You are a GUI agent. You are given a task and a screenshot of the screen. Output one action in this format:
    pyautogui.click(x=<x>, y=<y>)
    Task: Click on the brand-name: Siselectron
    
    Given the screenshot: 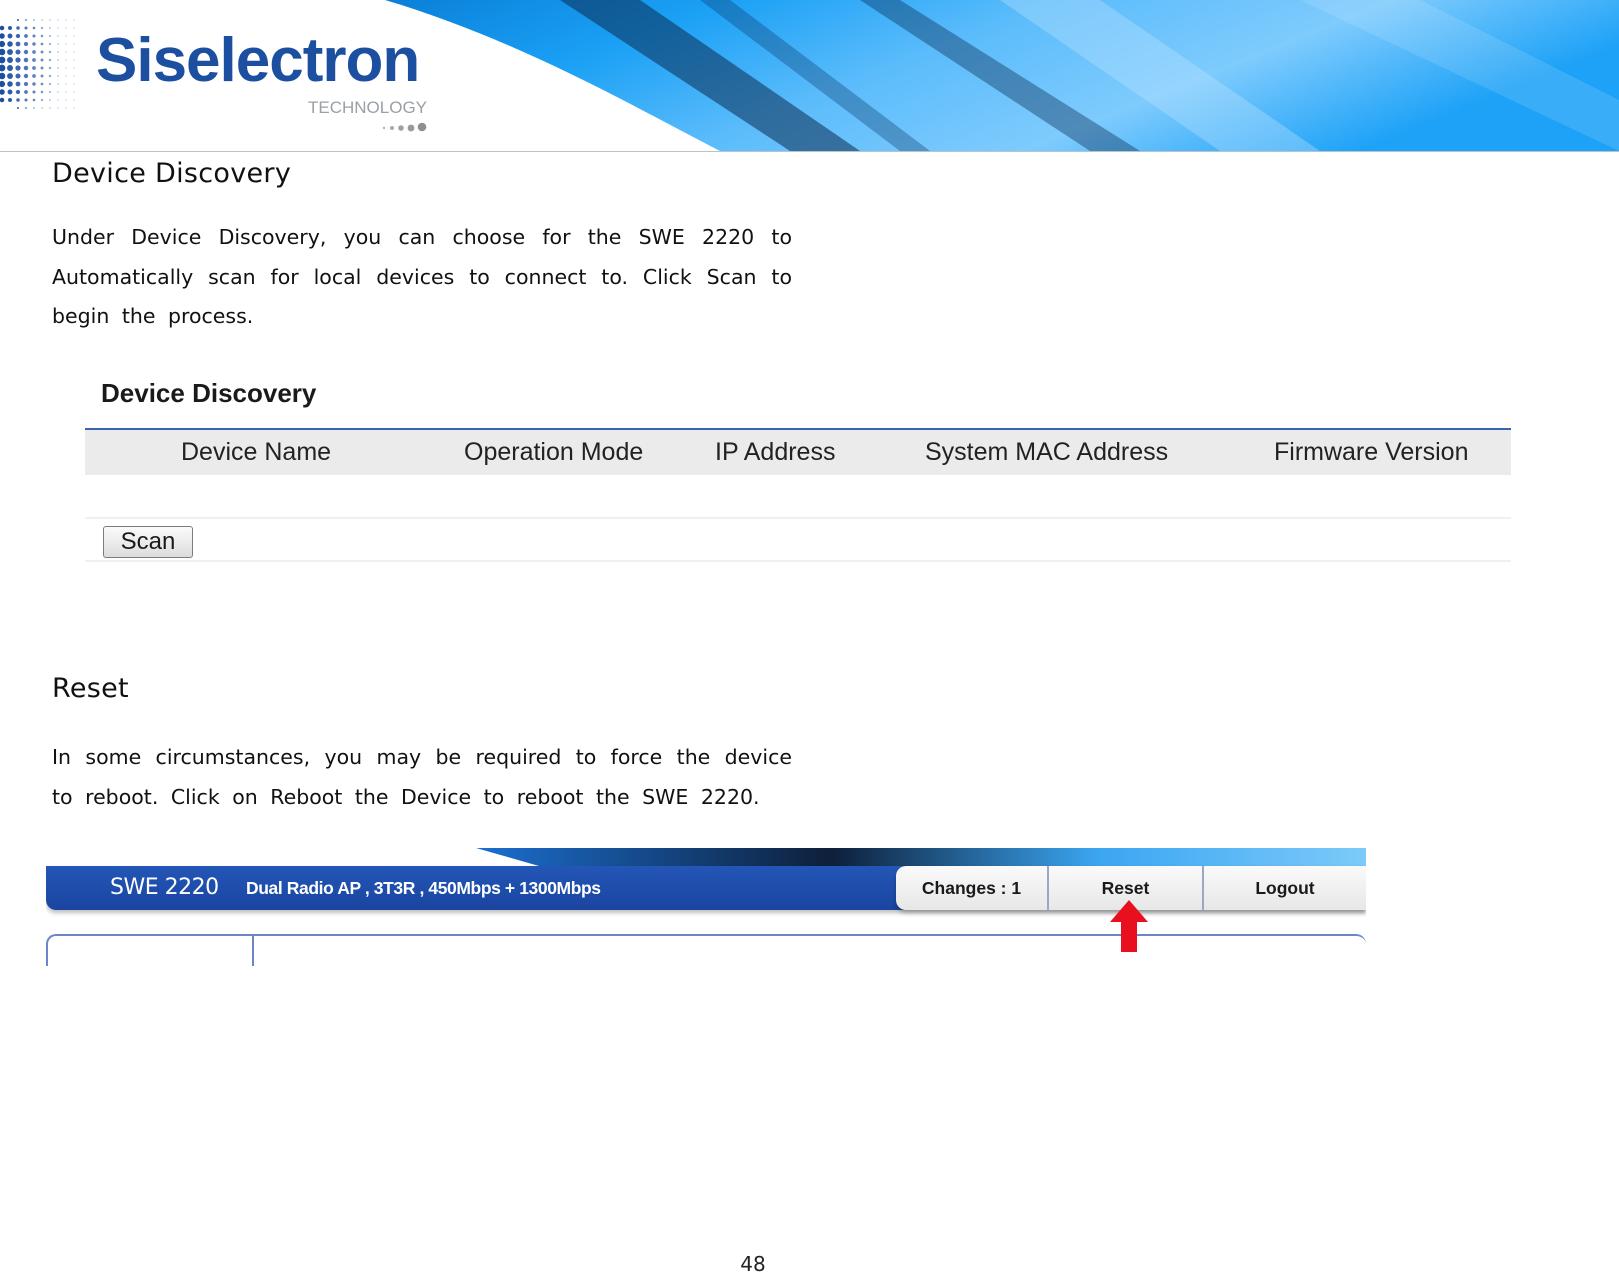 What is the action you would take?
    pyautogui.click(x=258, y=60)
    